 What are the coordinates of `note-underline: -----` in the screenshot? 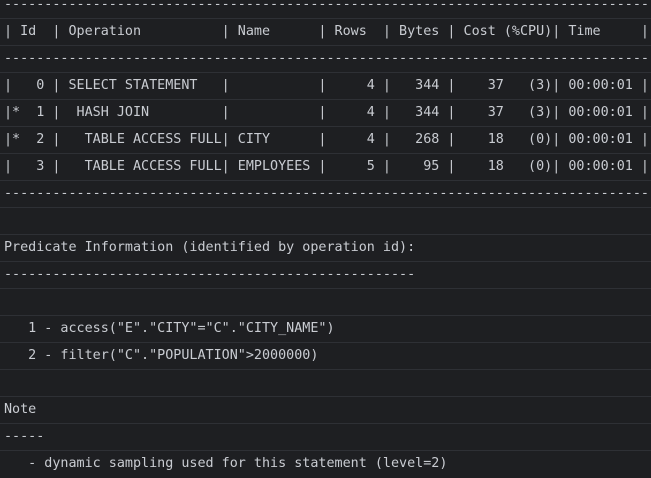 It's located at (325, 437).